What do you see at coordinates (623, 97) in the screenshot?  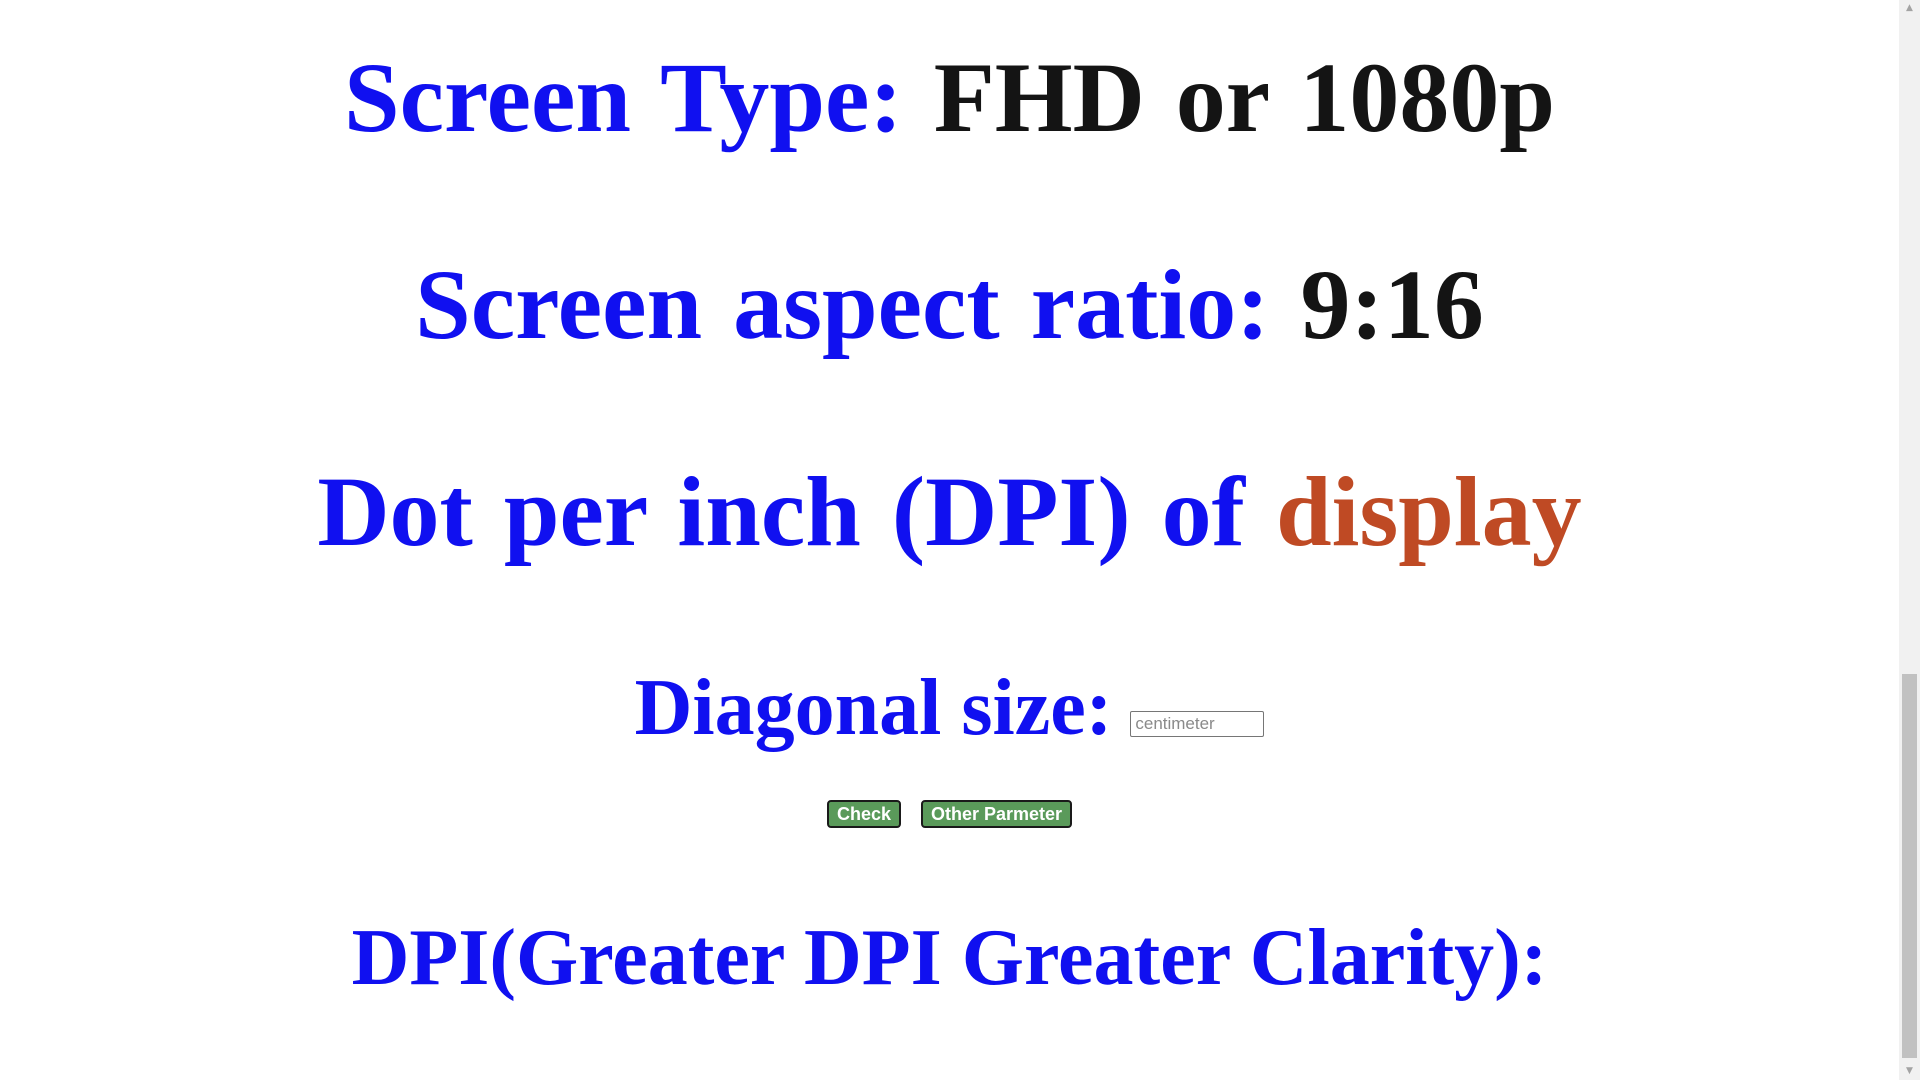 I see `screen-type-label: Screen Type:` at bounding box center [623, 97].